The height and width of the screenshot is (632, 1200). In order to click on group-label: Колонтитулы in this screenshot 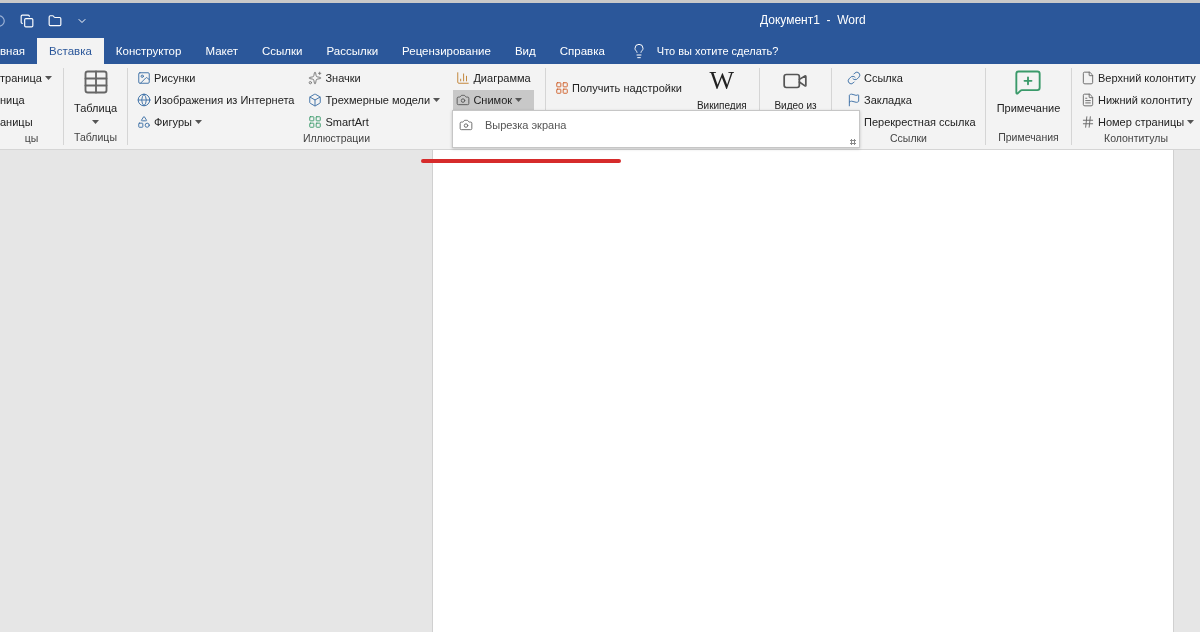, I will do `click(1136, 138)`.